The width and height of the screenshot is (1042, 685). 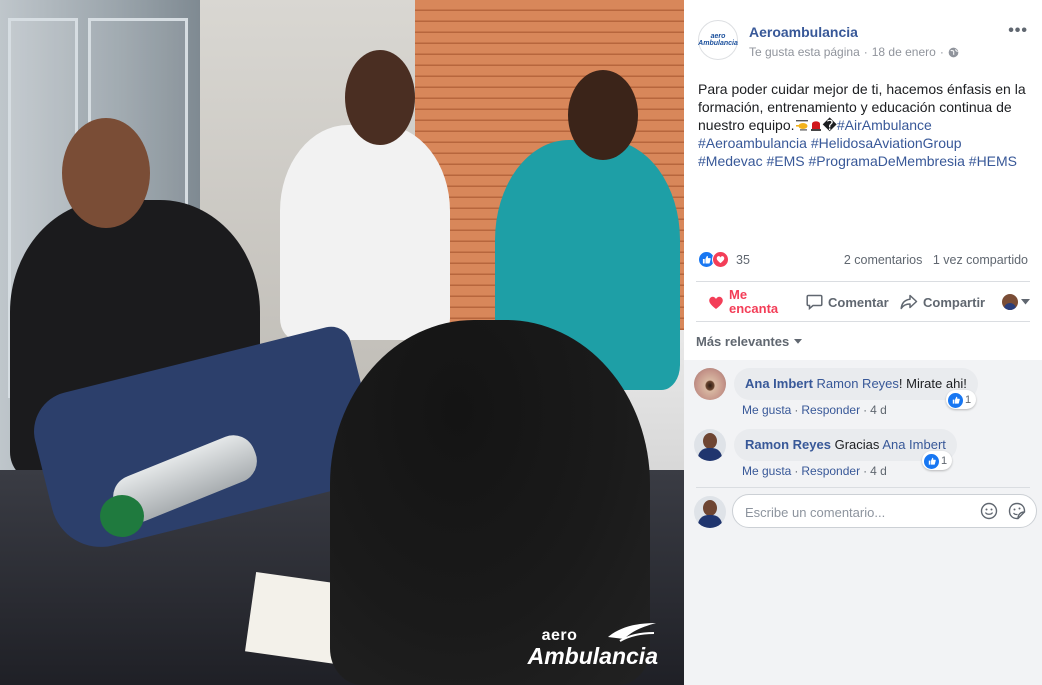 I want to click on logo-line-ambulancia: Ambulancia, so click(x=592, y=656).